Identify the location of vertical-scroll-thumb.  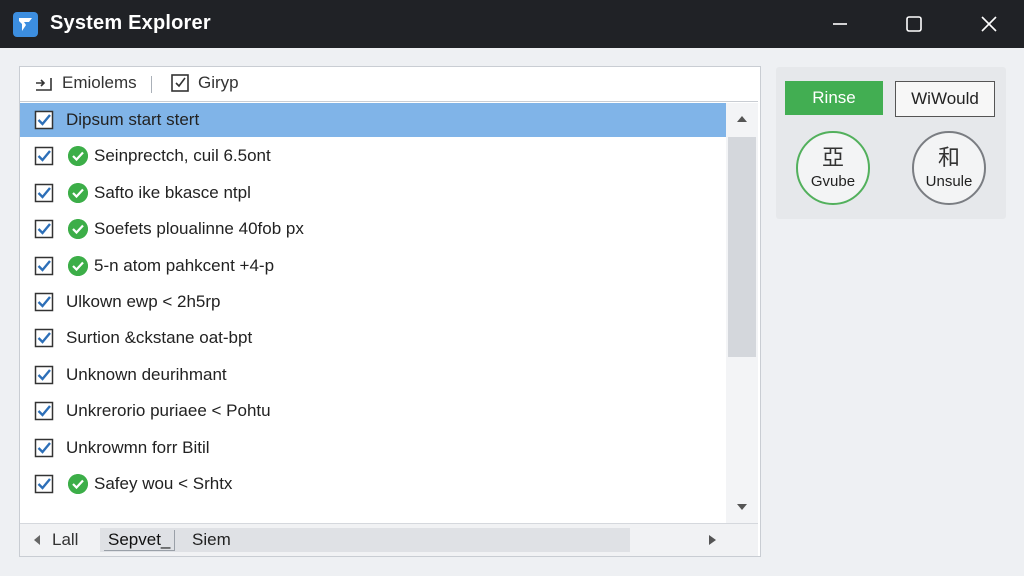
(742, 247).